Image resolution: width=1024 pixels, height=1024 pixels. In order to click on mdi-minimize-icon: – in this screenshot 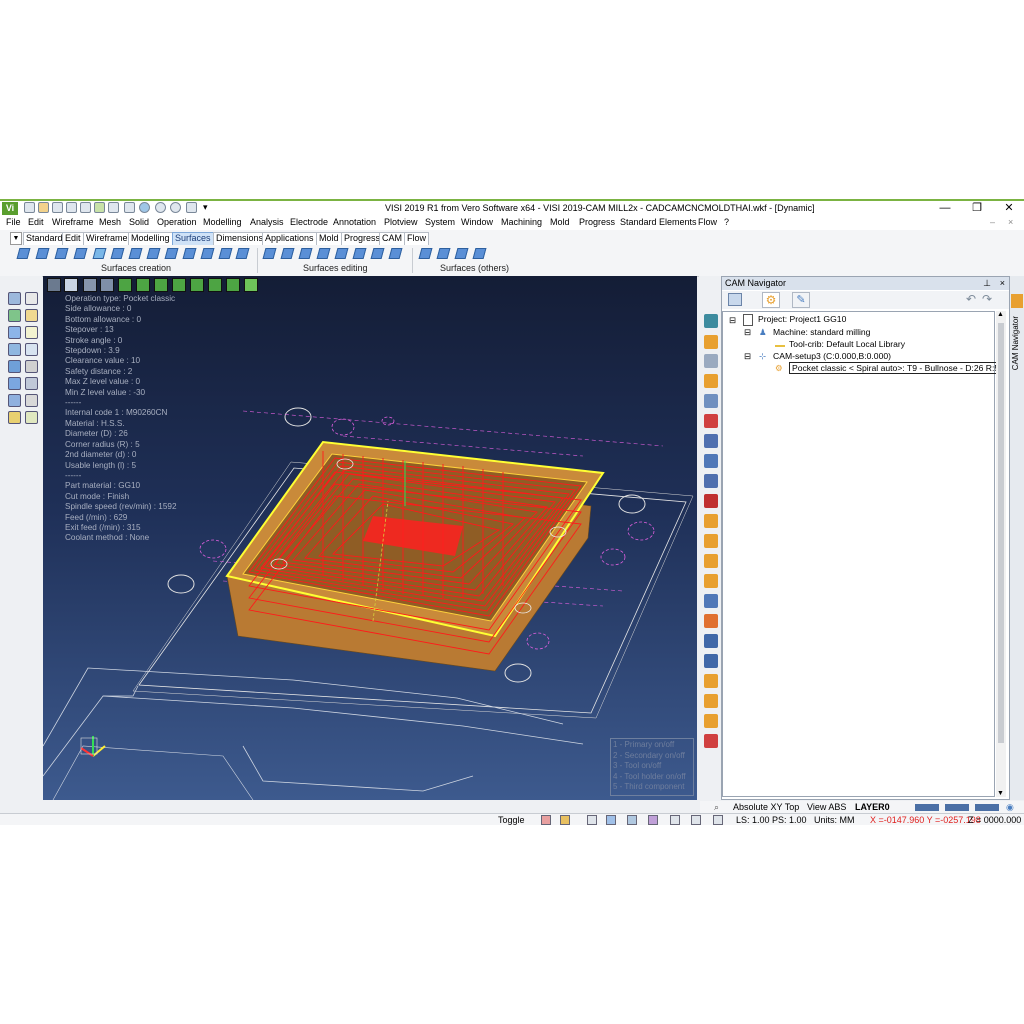, I will do `click(992, 222)`.